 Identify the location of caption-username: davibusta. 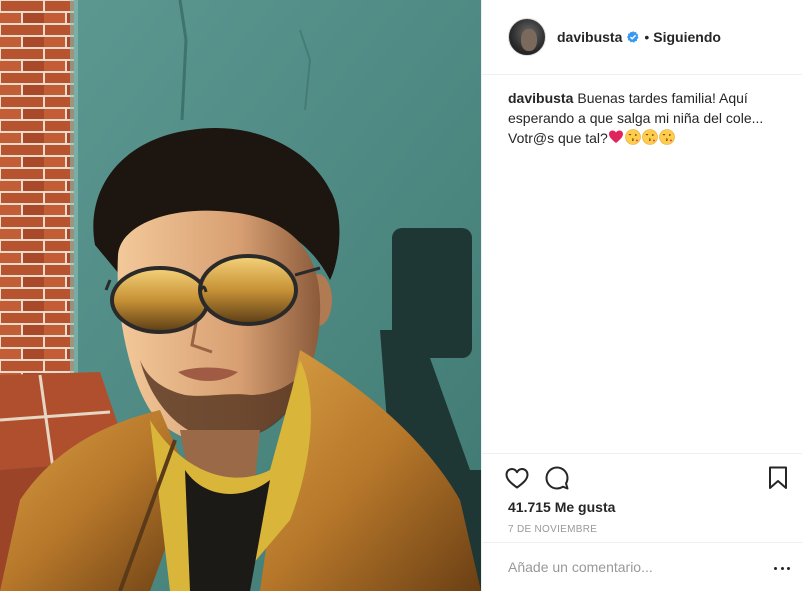
(540, 98).